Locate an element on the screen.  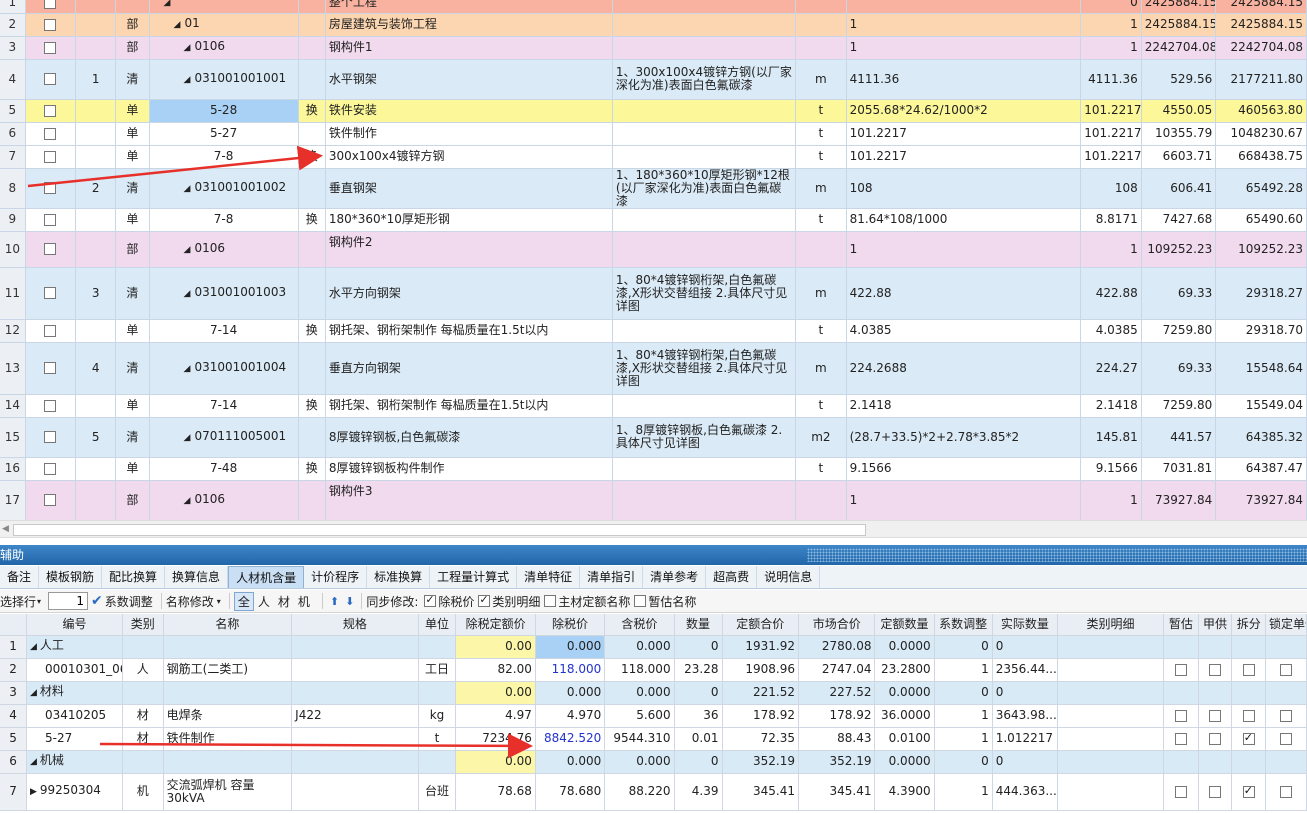
boq-row: 17 部 ◢ 0106 钢构件3 1 1 73927.84 73927.84 is located at coordinates (653, 500).